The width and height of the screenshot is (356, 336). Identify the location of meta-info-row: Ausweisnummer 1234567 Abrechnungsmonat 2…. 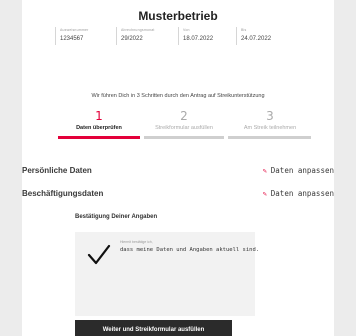
(175, 36).